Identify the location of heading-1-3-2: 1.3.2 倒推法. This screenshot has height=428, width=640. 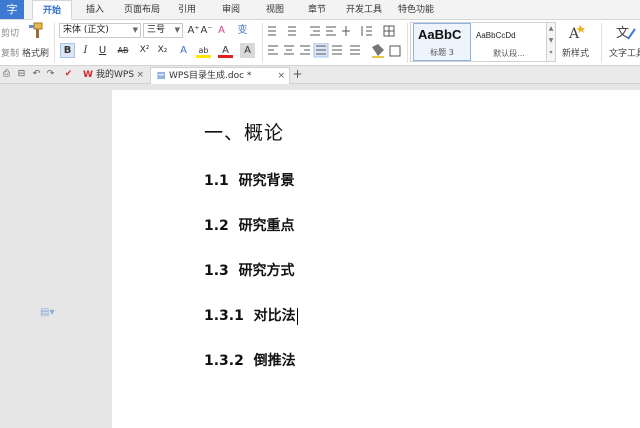
(250, 360).